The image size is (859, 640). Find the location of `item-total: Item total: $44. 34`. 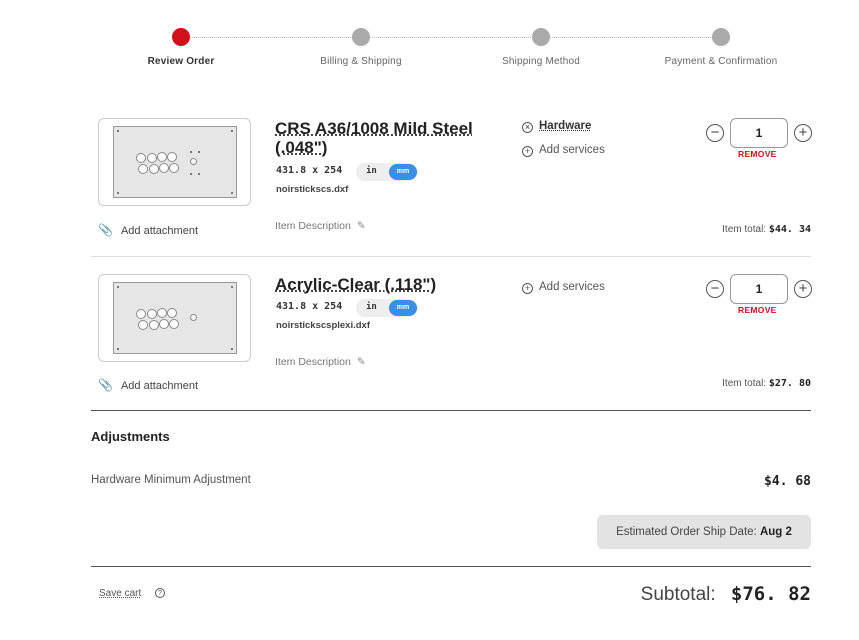

item-total: Item total: $44. 34 is located at coordinates (766, 229).